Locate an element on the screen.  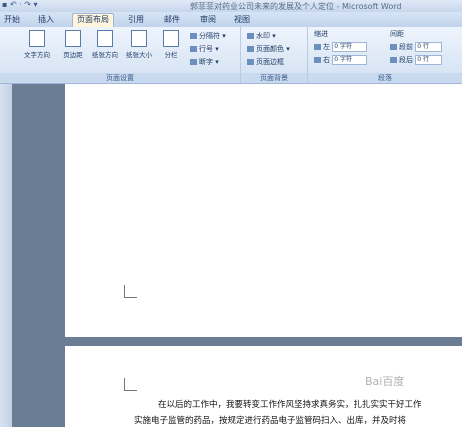
hyphenation-button: 断字 ▾ is located at coordinates (204, 62).